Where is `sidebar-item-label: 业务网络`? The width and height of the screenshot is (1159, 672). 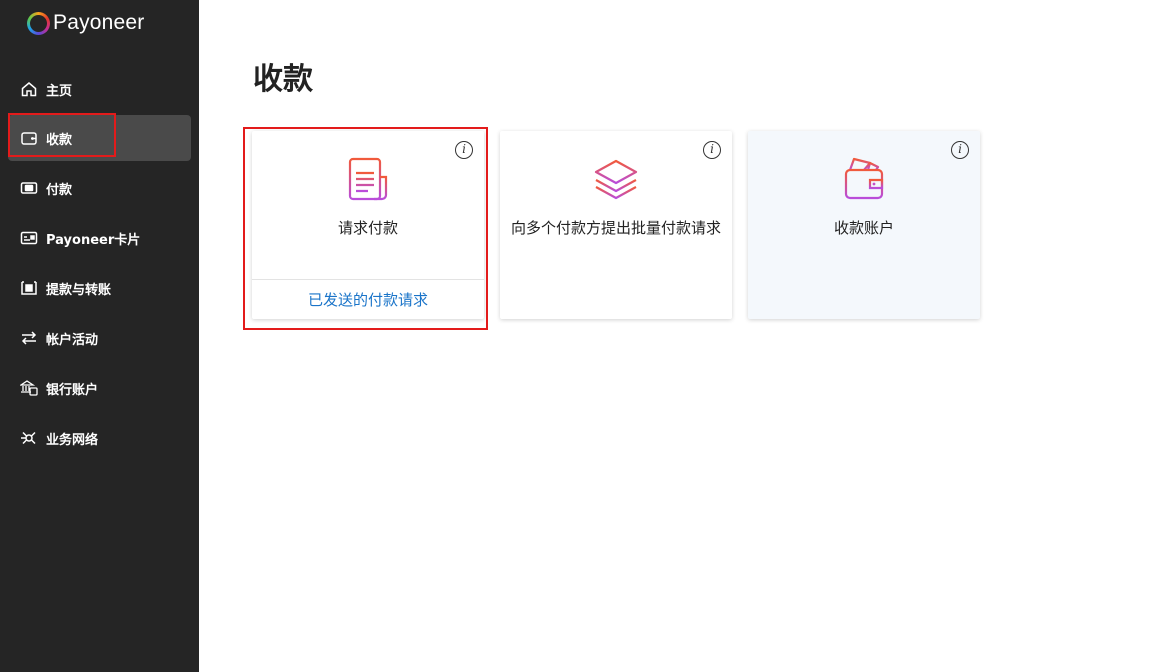 sidebar-item-label: 业务网络 is located at coordinates (72, 440).